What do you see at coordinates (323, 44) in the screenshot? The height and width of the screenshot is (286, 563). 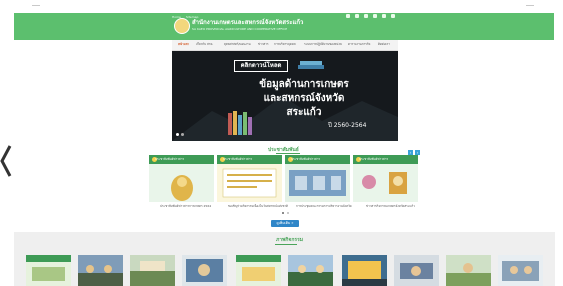 I see `nav-operation: ระบบการปฏิบัติงานของหน่วย` at bounding box center [323, 44].